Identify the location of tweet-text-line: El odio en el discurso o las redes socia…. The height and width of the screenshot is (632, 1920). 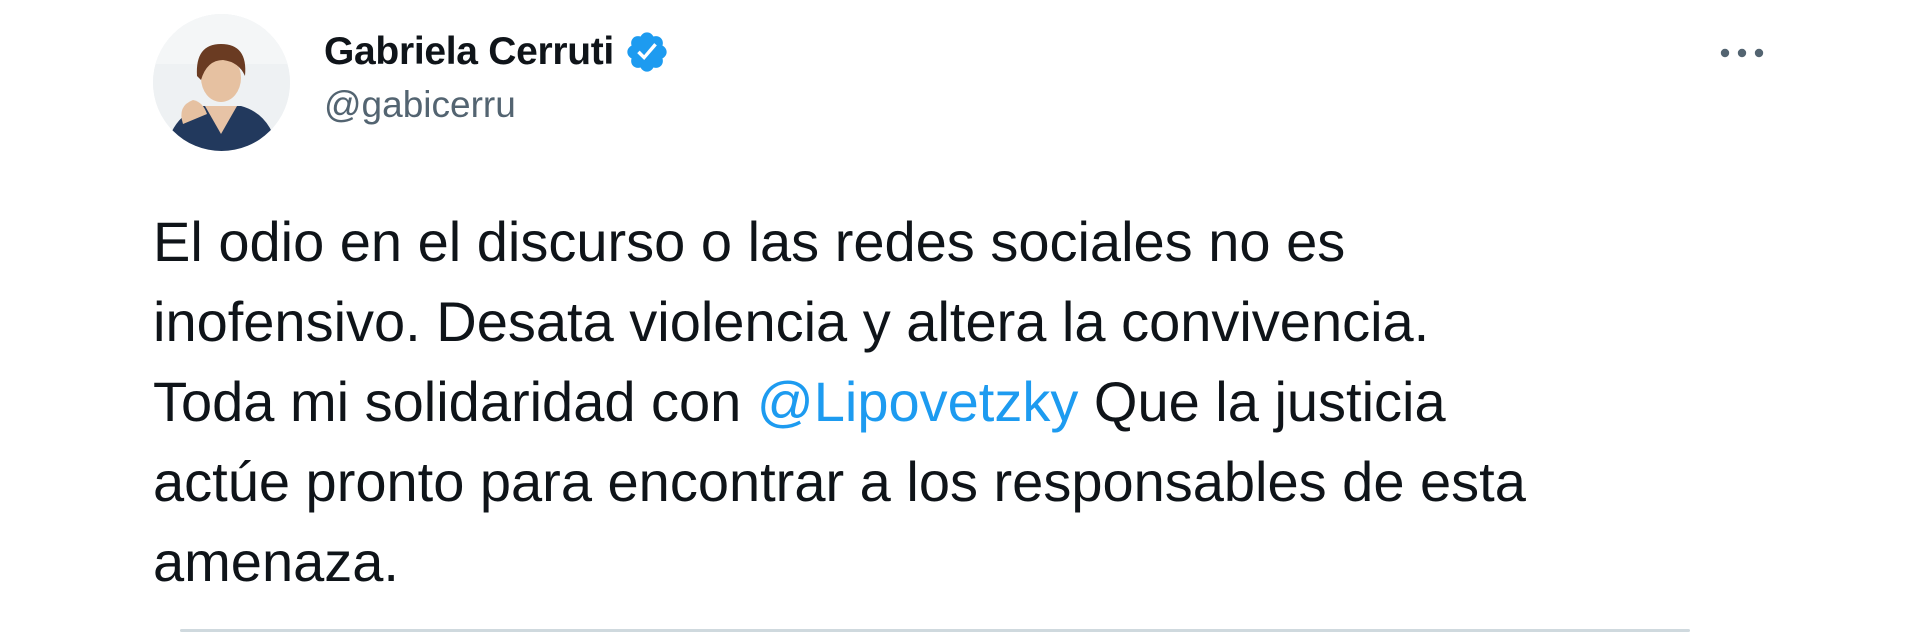
(749, 241).